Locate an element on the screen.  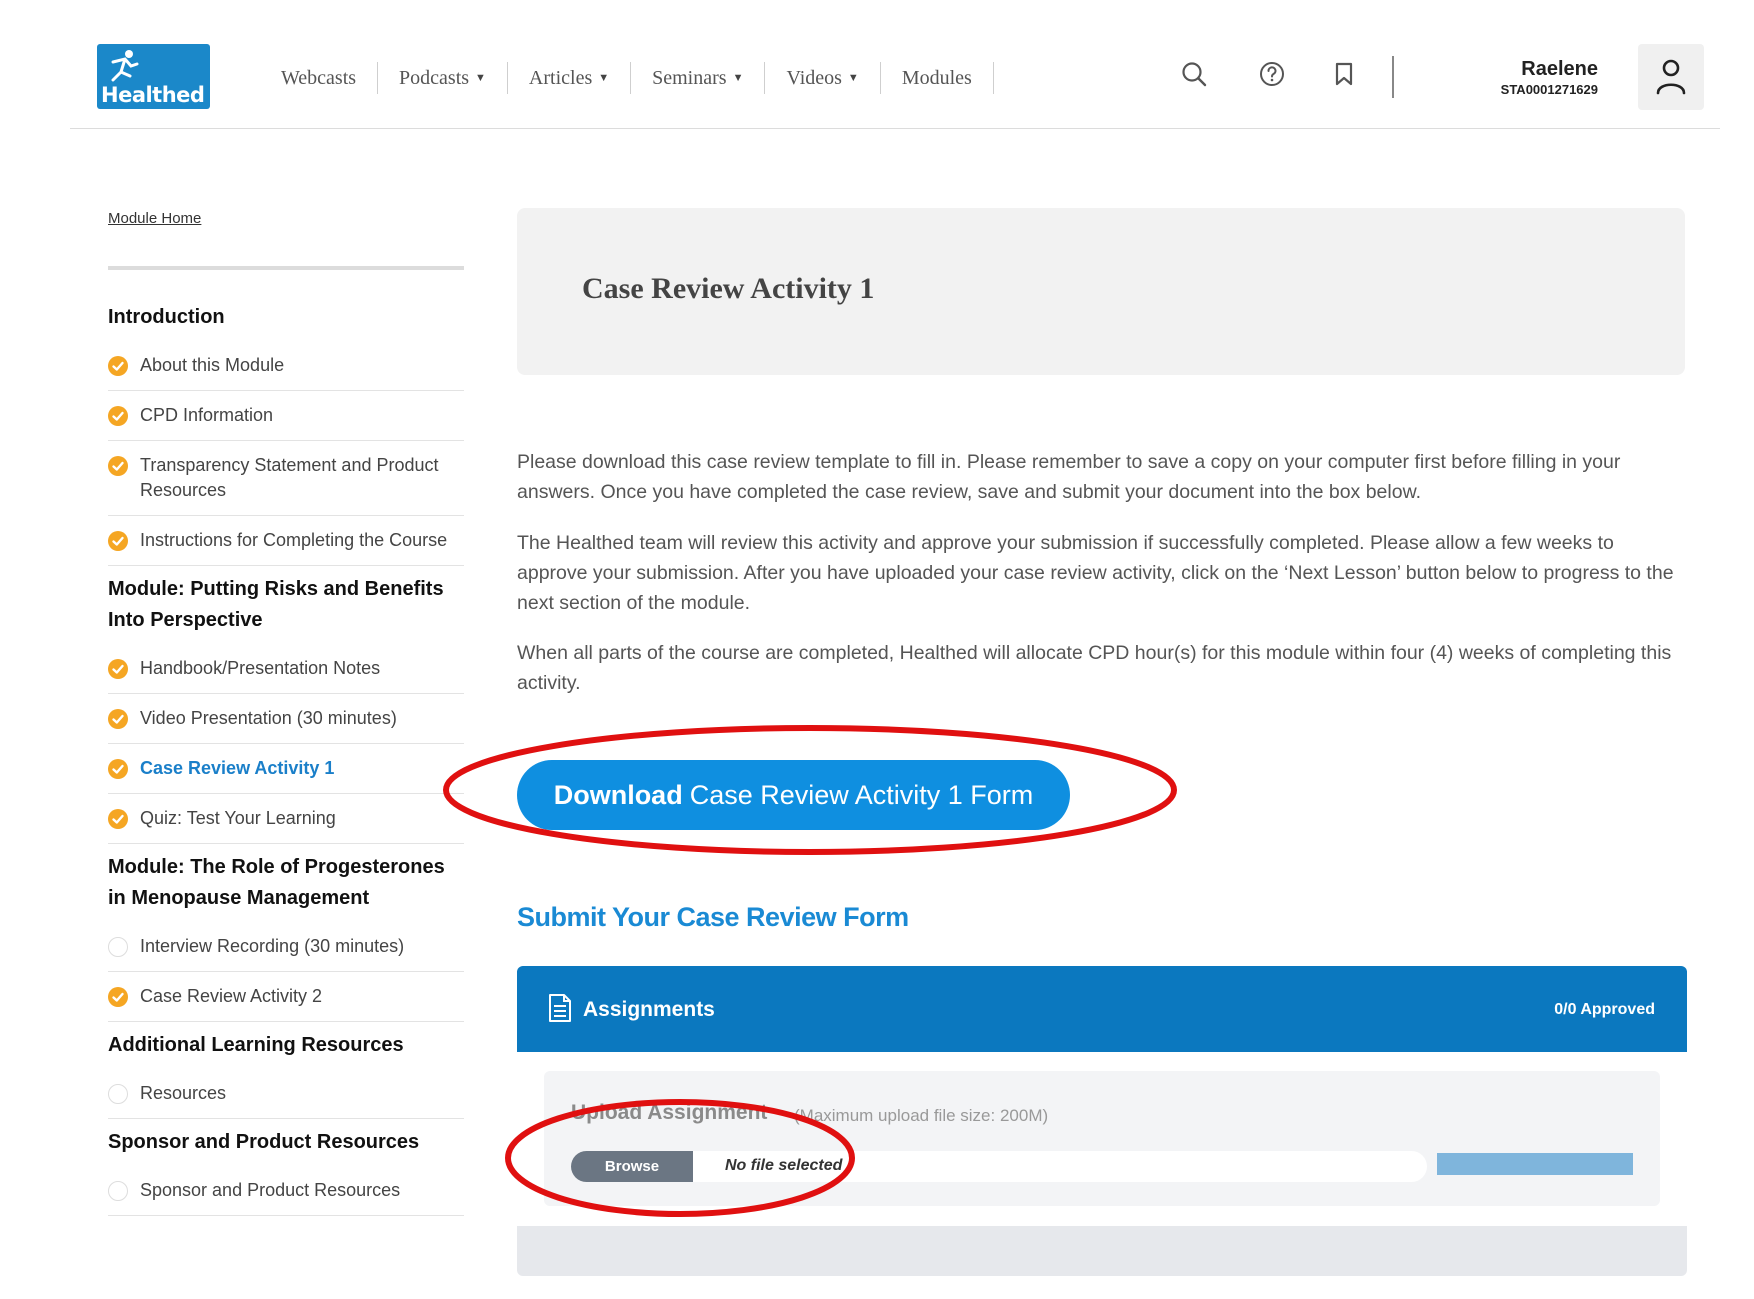
user-id: STA0001271629 is located at coordinates (1549, 89).